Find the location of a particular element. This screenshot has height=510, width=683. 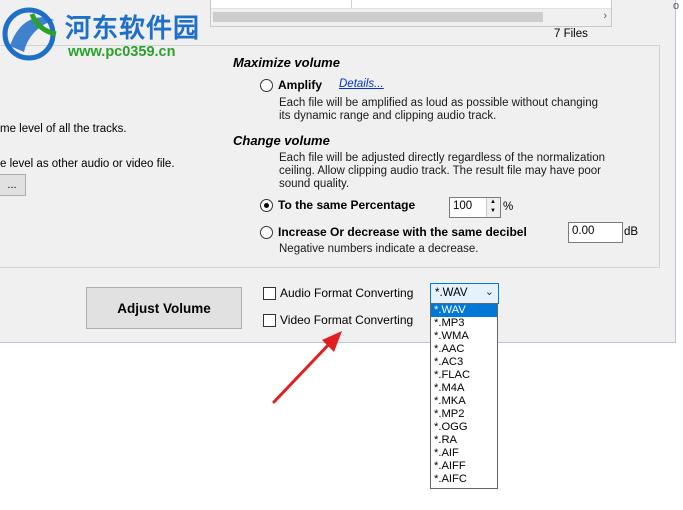

file-list: › is located at coordinates (411, 13).